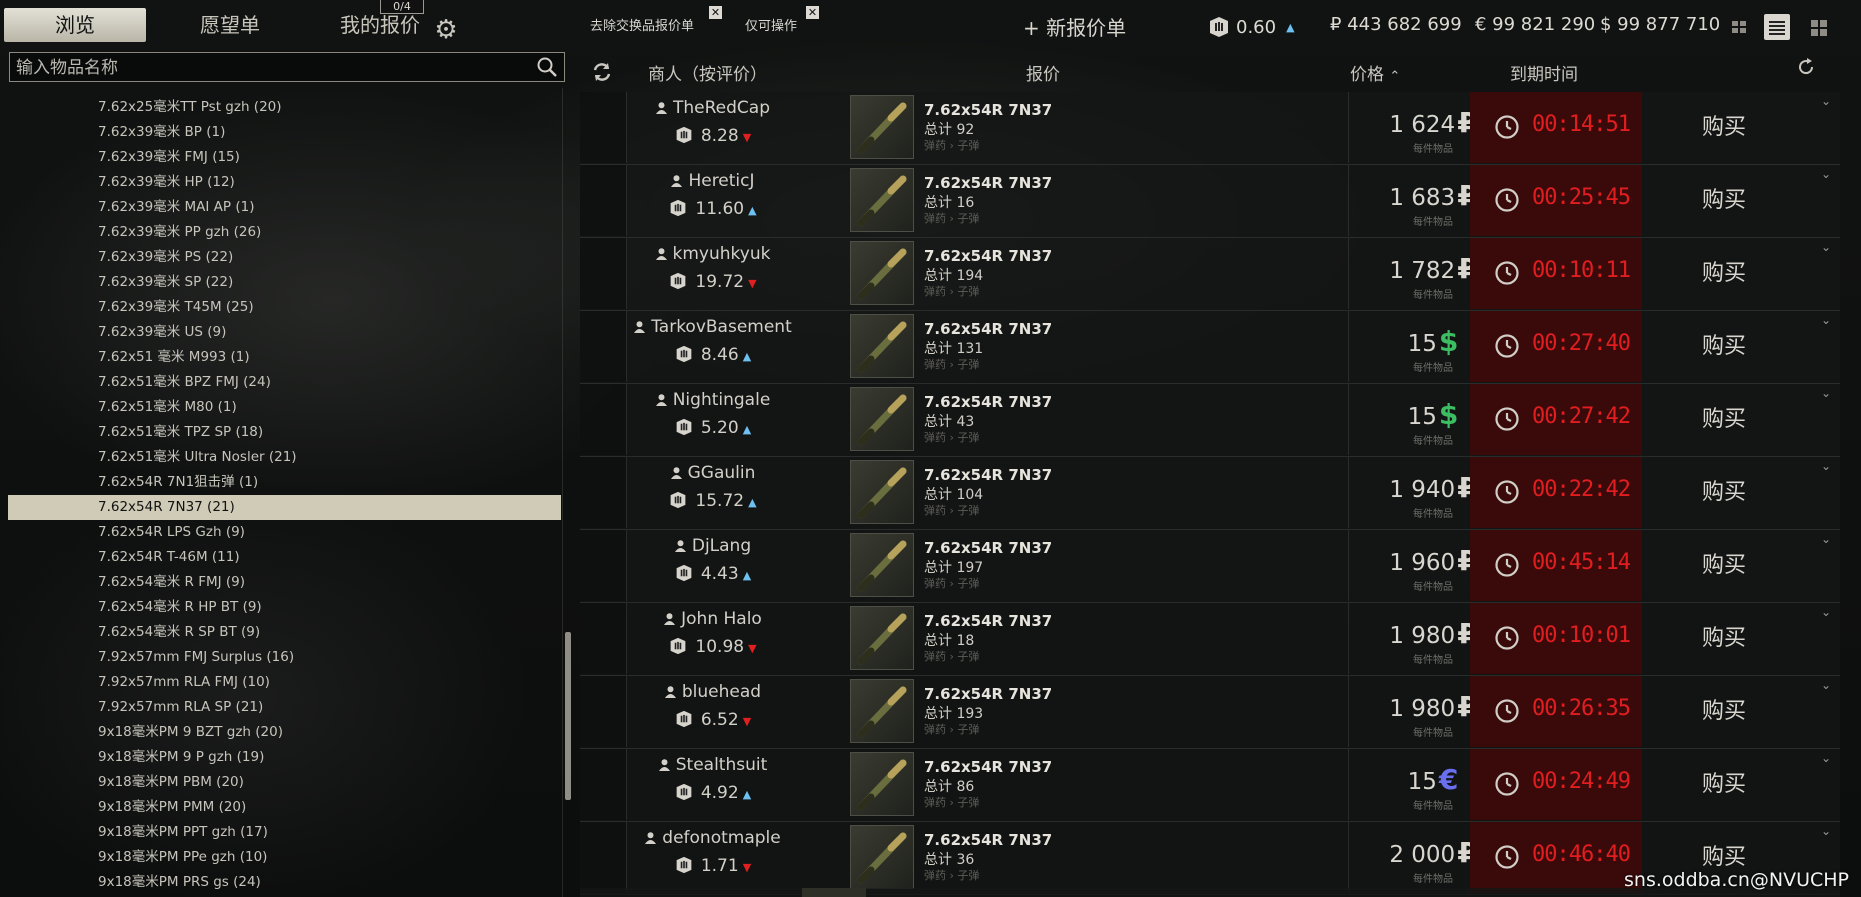 Image resolution: width=1861 pixels, height=897 pixels. What do you see at coordinates (284, 507) in the screenshot?
I see `category-item: 7.62x54R 7N37 (21)` at bounding box center [284, 507].